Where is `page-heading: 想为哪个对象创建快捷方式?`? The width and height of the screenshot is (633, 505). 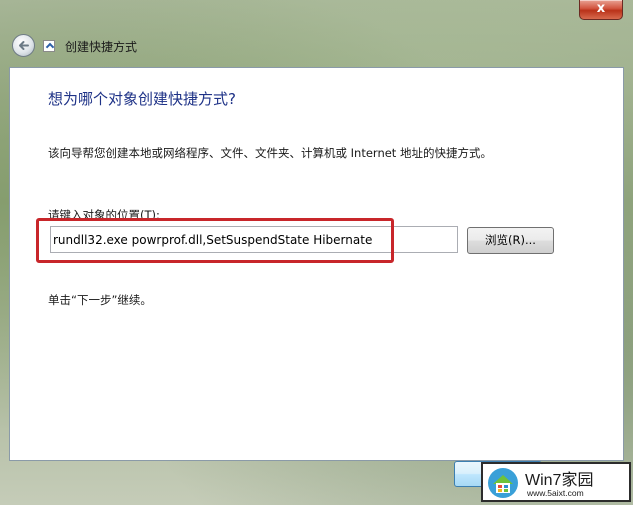 page-heading: 想为哪个对象创建快捷方式? is located at coordinates (142, 99).